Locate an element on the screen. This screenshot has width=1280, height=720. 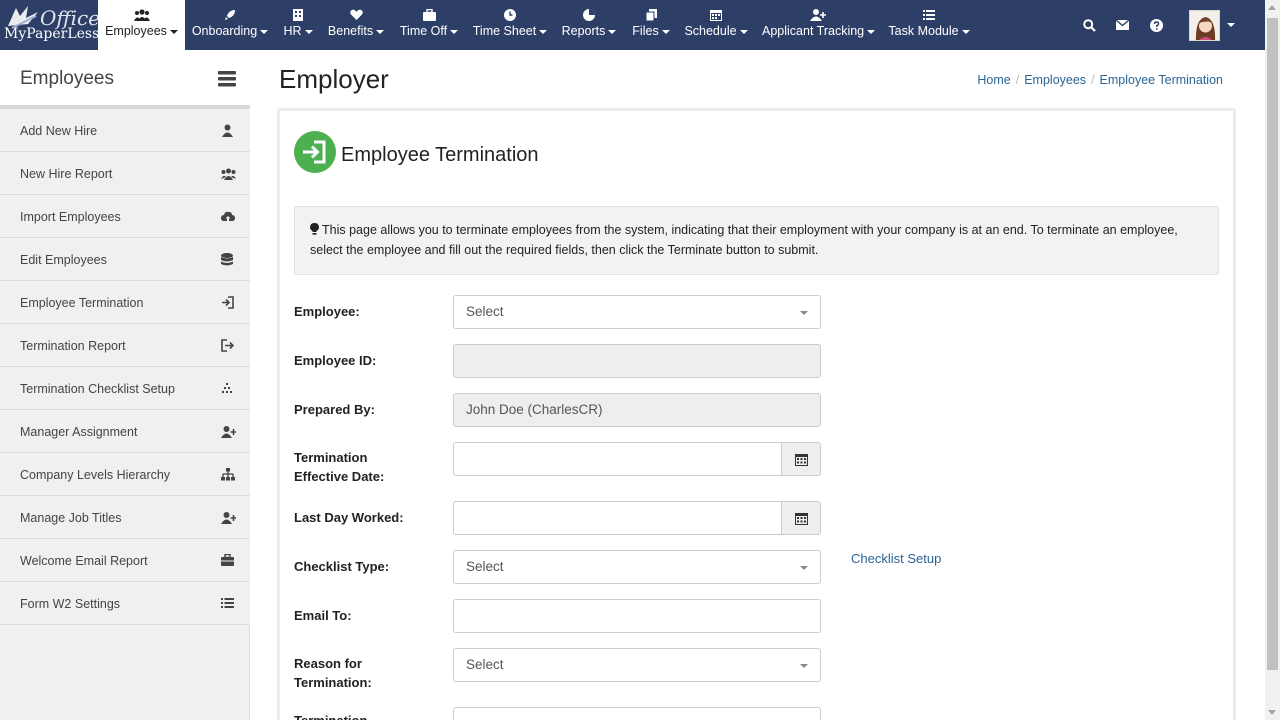
checklist-setup-link: Checklist Setup is located at coordinates (896, 558).